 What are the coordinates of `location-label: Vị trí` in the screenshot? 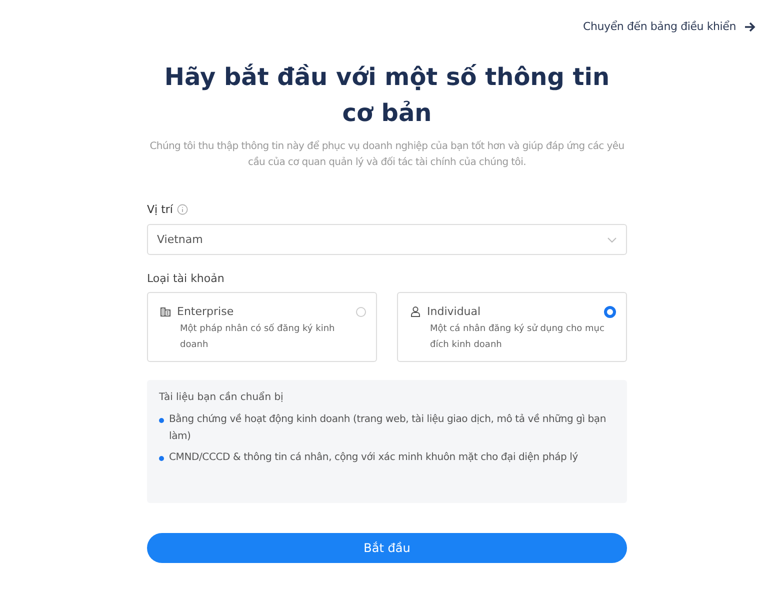 It's located at (160, 209).